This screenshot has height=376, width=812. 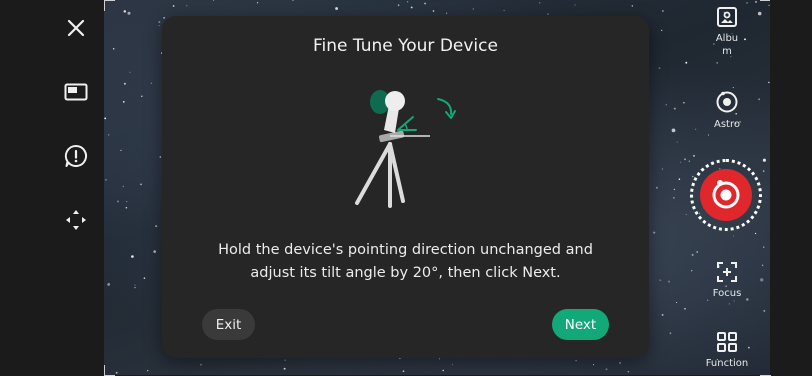 What do you see at coordinates (405, 46) in the screenshot?
I see `dialog-title: Fine Tune Your Device` at bounding box center [405, 46].